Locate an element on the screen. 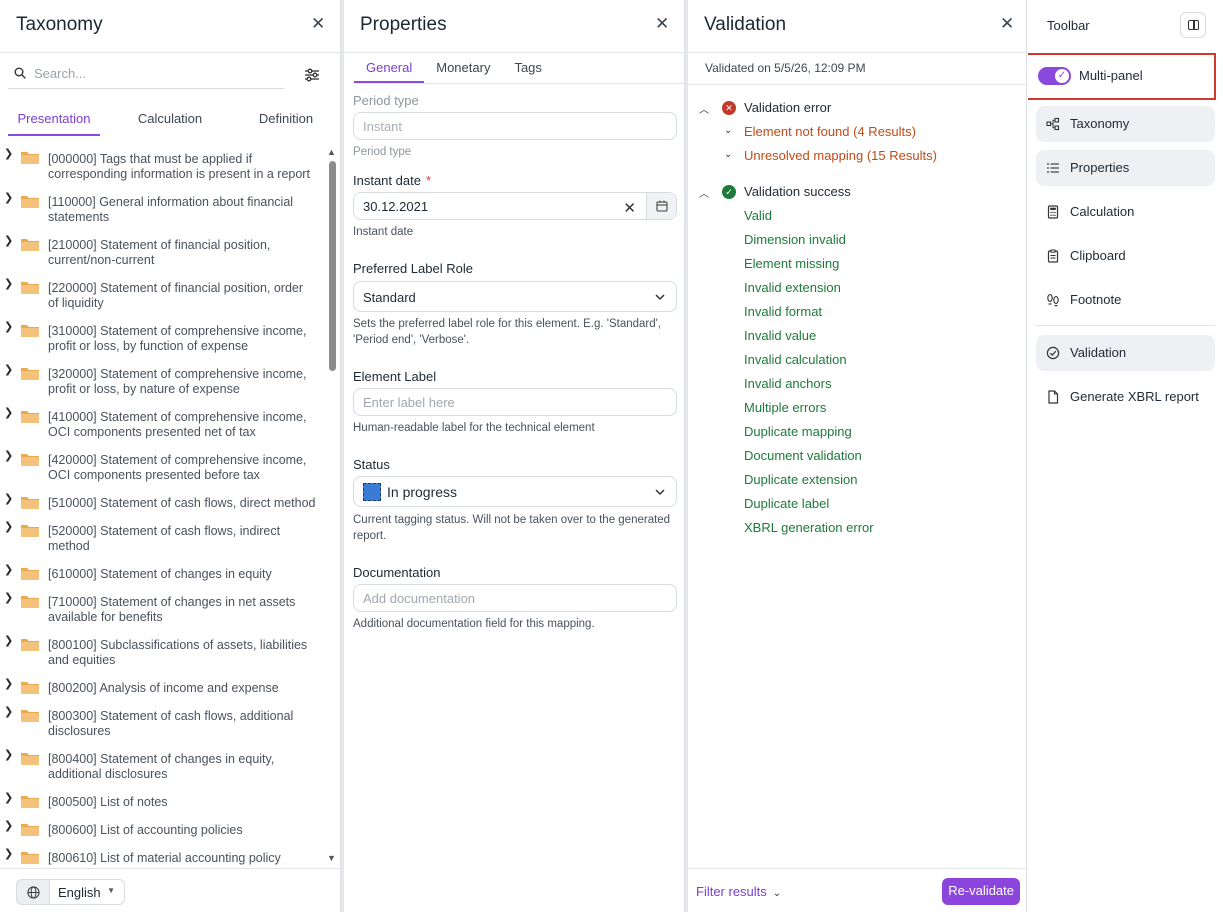  tab-monetary: Monetary is located at coordinates (463, 67).